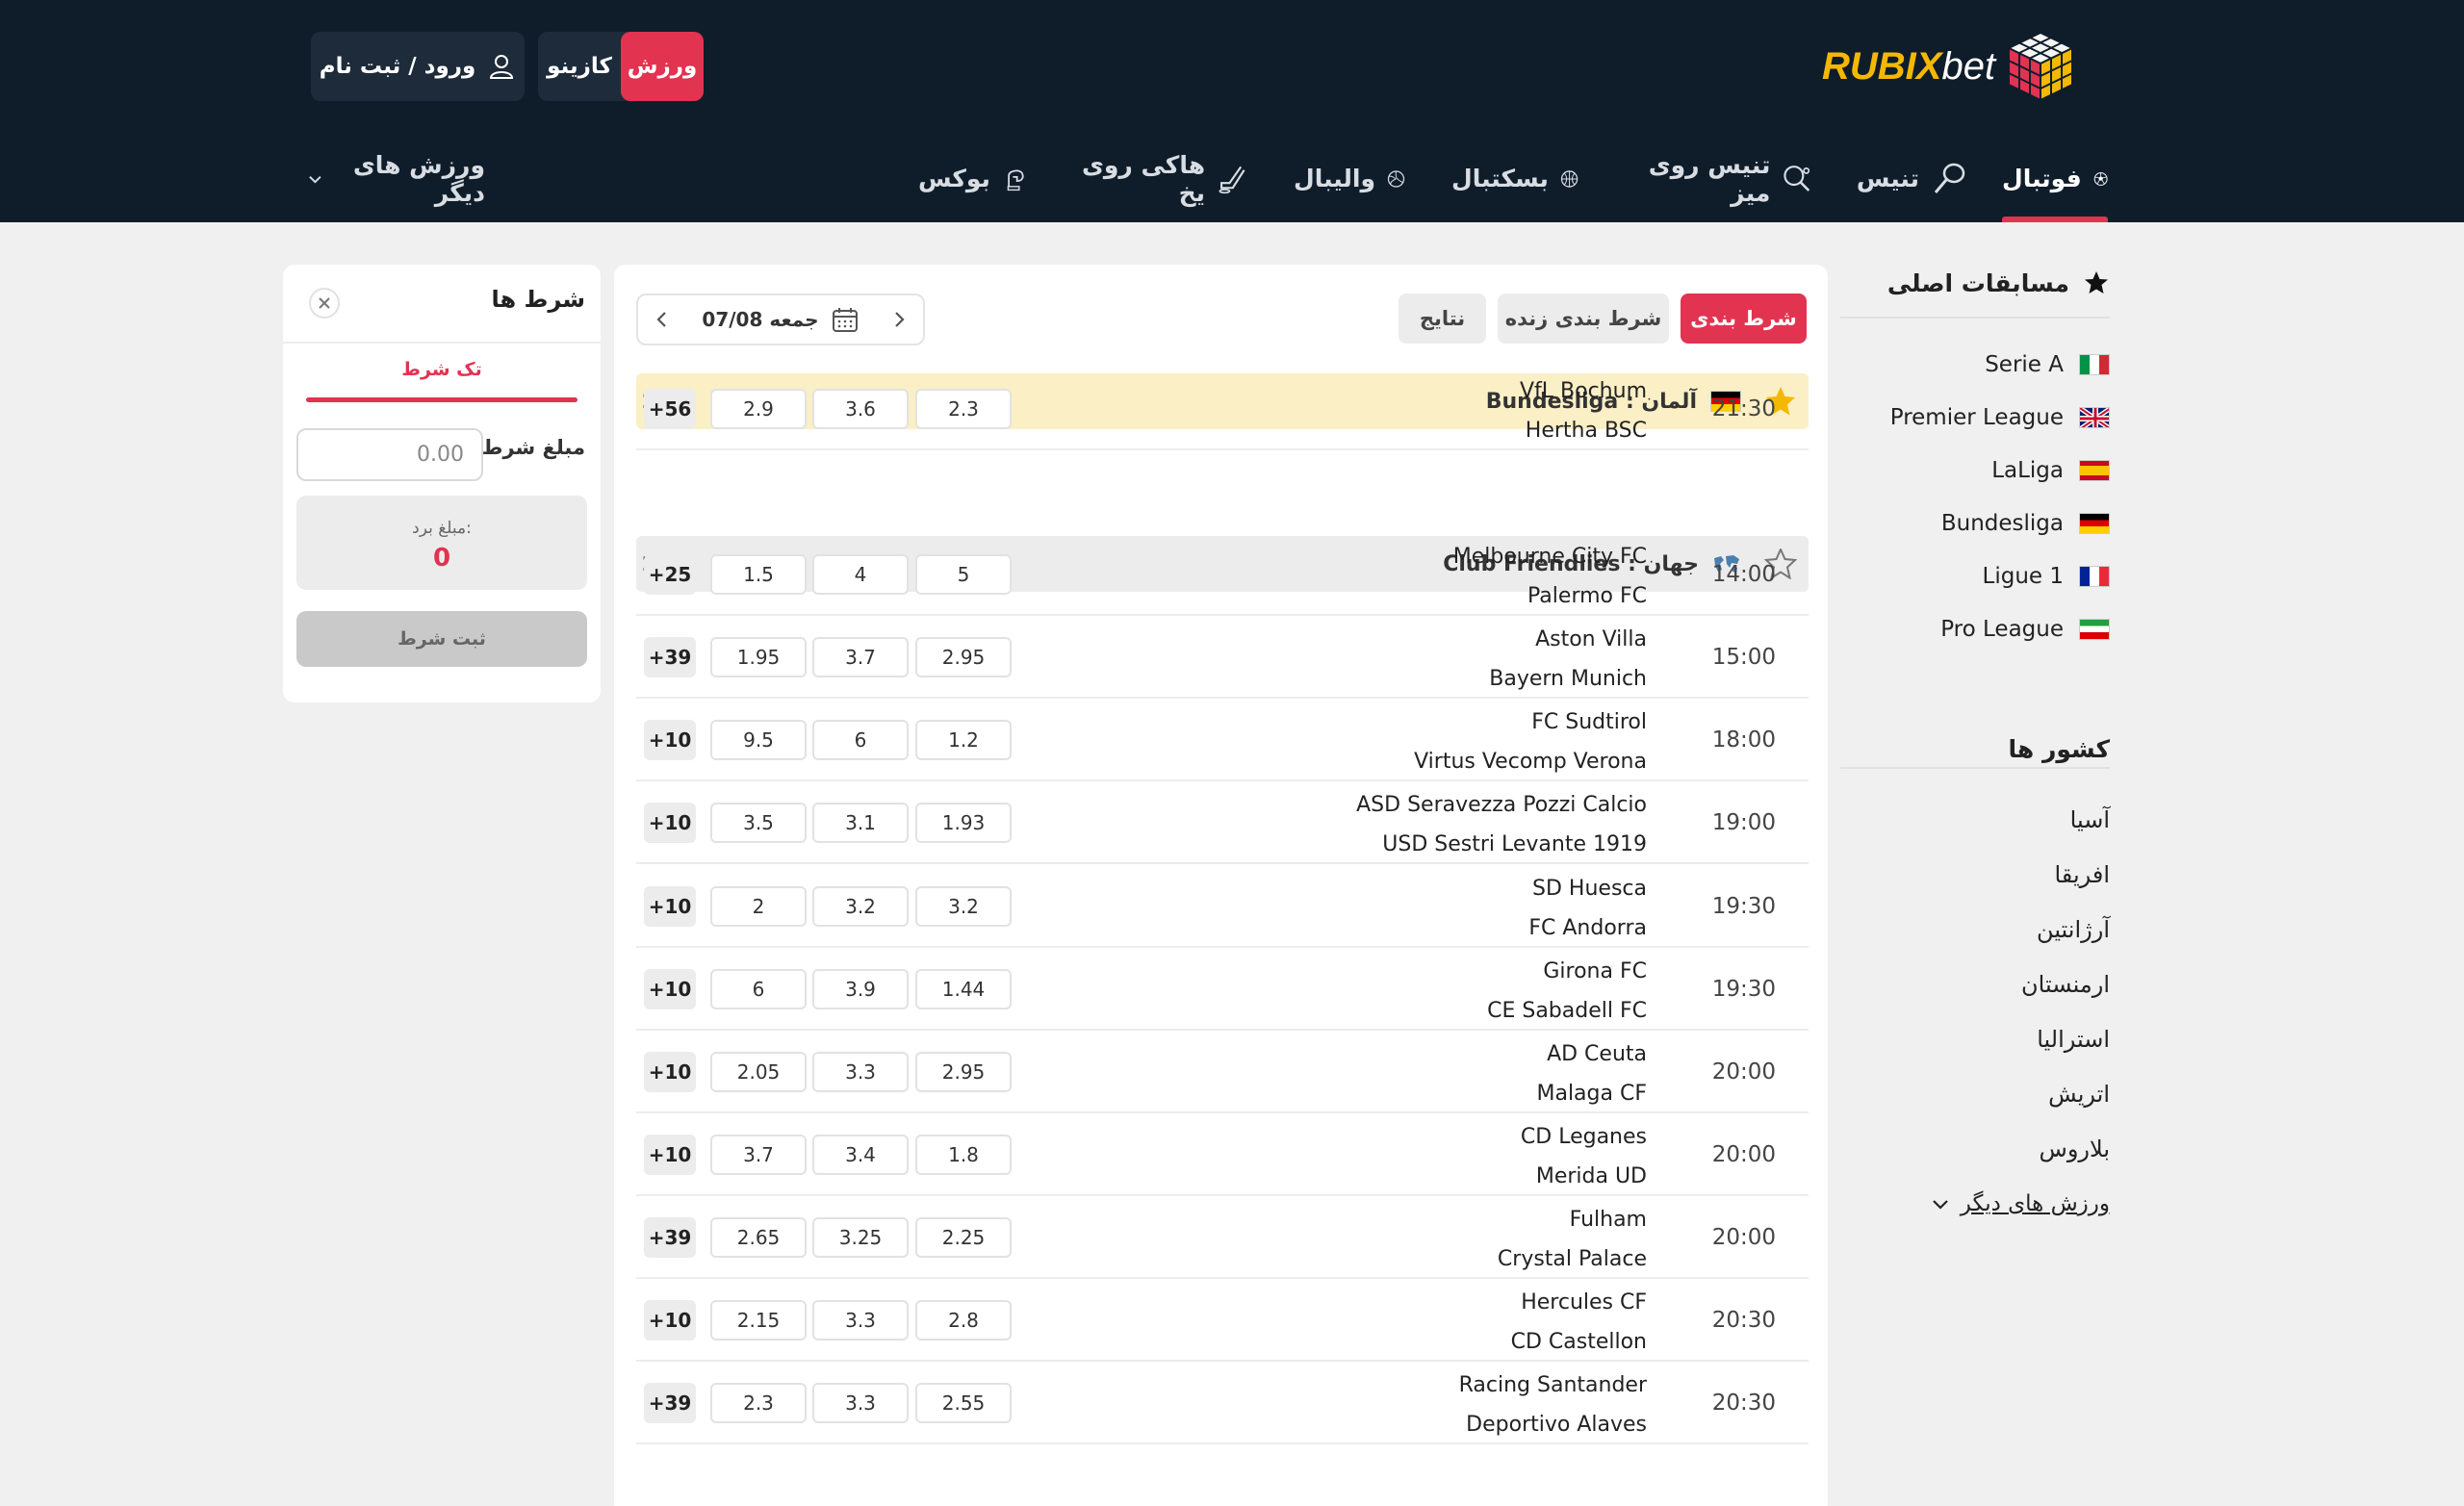 This screenshot has width=2464, height=1506. What do you see at coordinates (1975, 929) in the screenshot?
I see `sidebar-country-item: آرژانتین` at bounding box center [1975, 929].